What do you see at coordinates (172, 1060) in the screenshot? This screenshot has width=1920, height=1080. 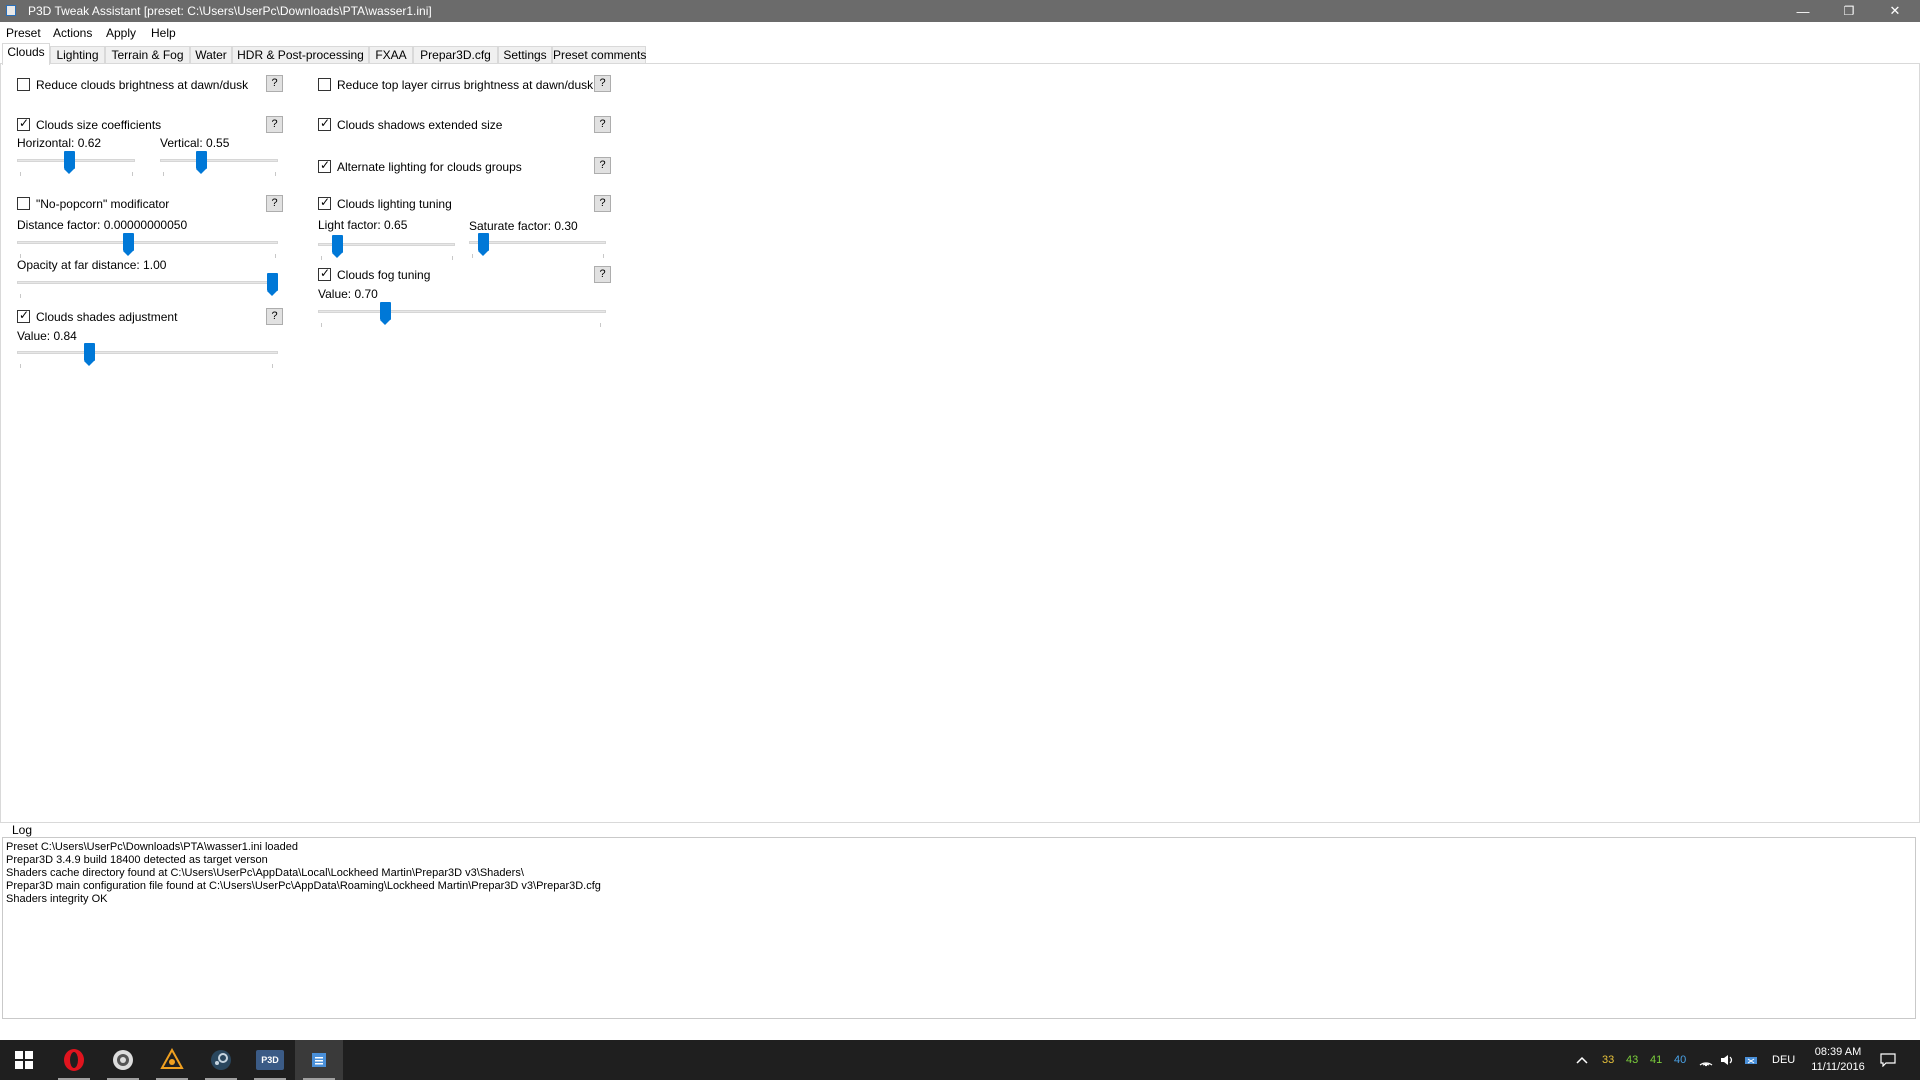 I see `cube-app-icon` at bounding box center [172, 1060].